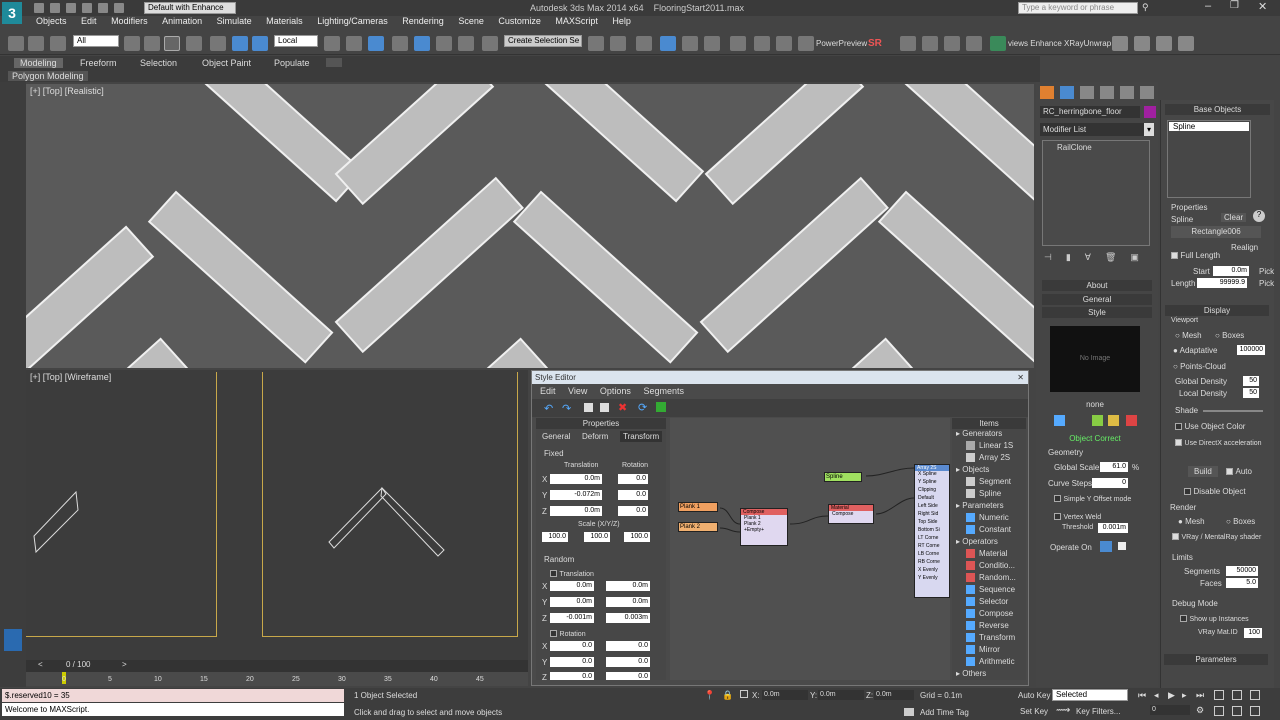 This screenshot has height=720, width=1280. What do you see at coordinates (1234, 217) in the screenshot?
I see `clear-button: Clear` at bounding box center [1234, 217].